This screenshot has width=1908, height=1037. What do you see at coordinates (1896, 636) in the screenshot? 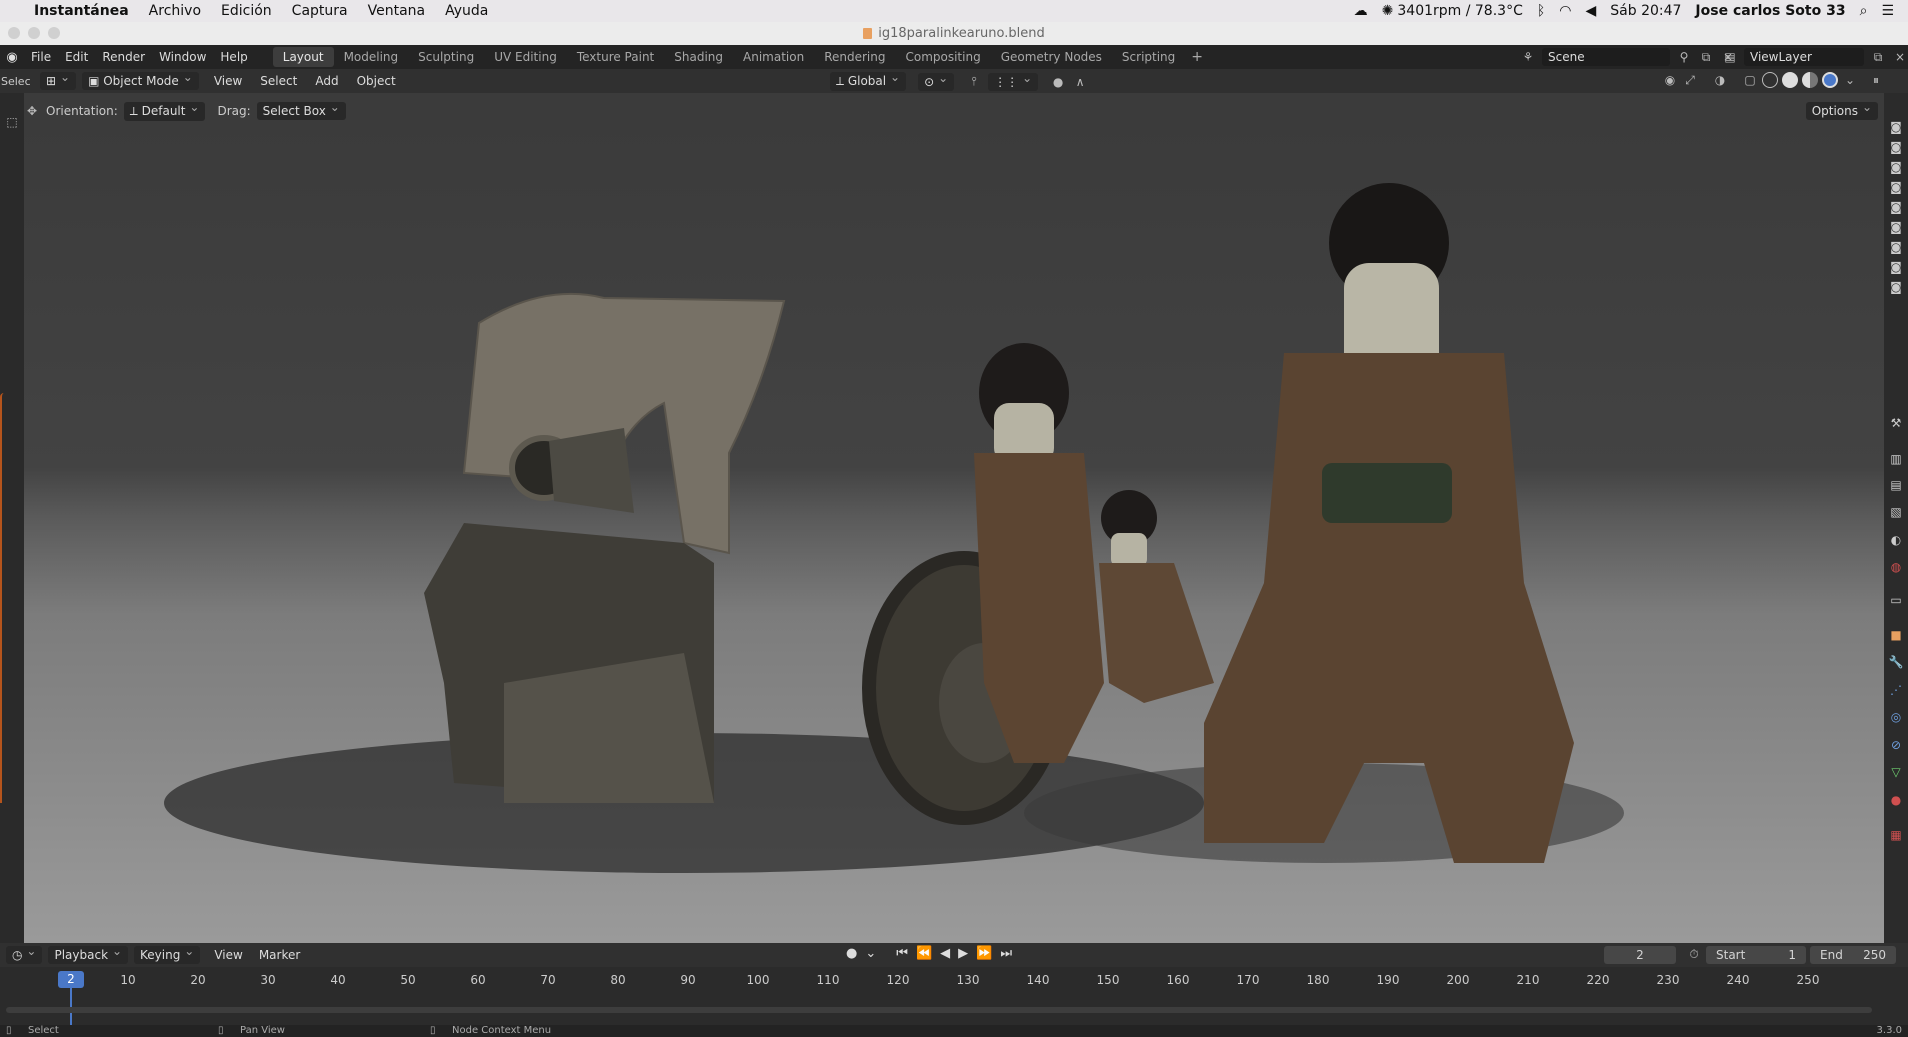
I see `object-properties-icon: ■` at bounding box center [1896, 636].